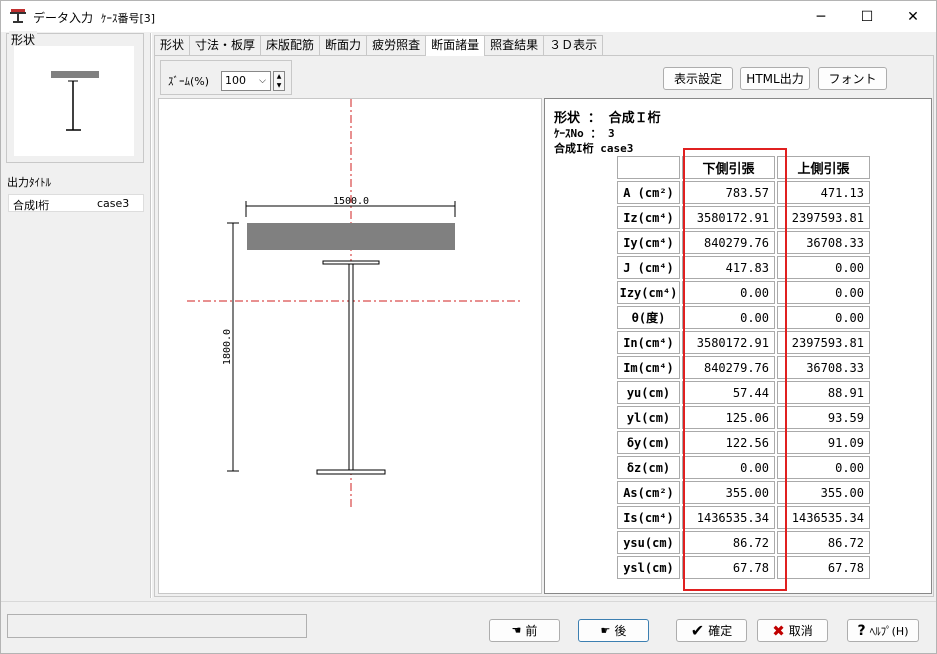 This screenshot has width=937, height=654. I want to click on zoom-select: 100 ⌵, so click(246, 81).